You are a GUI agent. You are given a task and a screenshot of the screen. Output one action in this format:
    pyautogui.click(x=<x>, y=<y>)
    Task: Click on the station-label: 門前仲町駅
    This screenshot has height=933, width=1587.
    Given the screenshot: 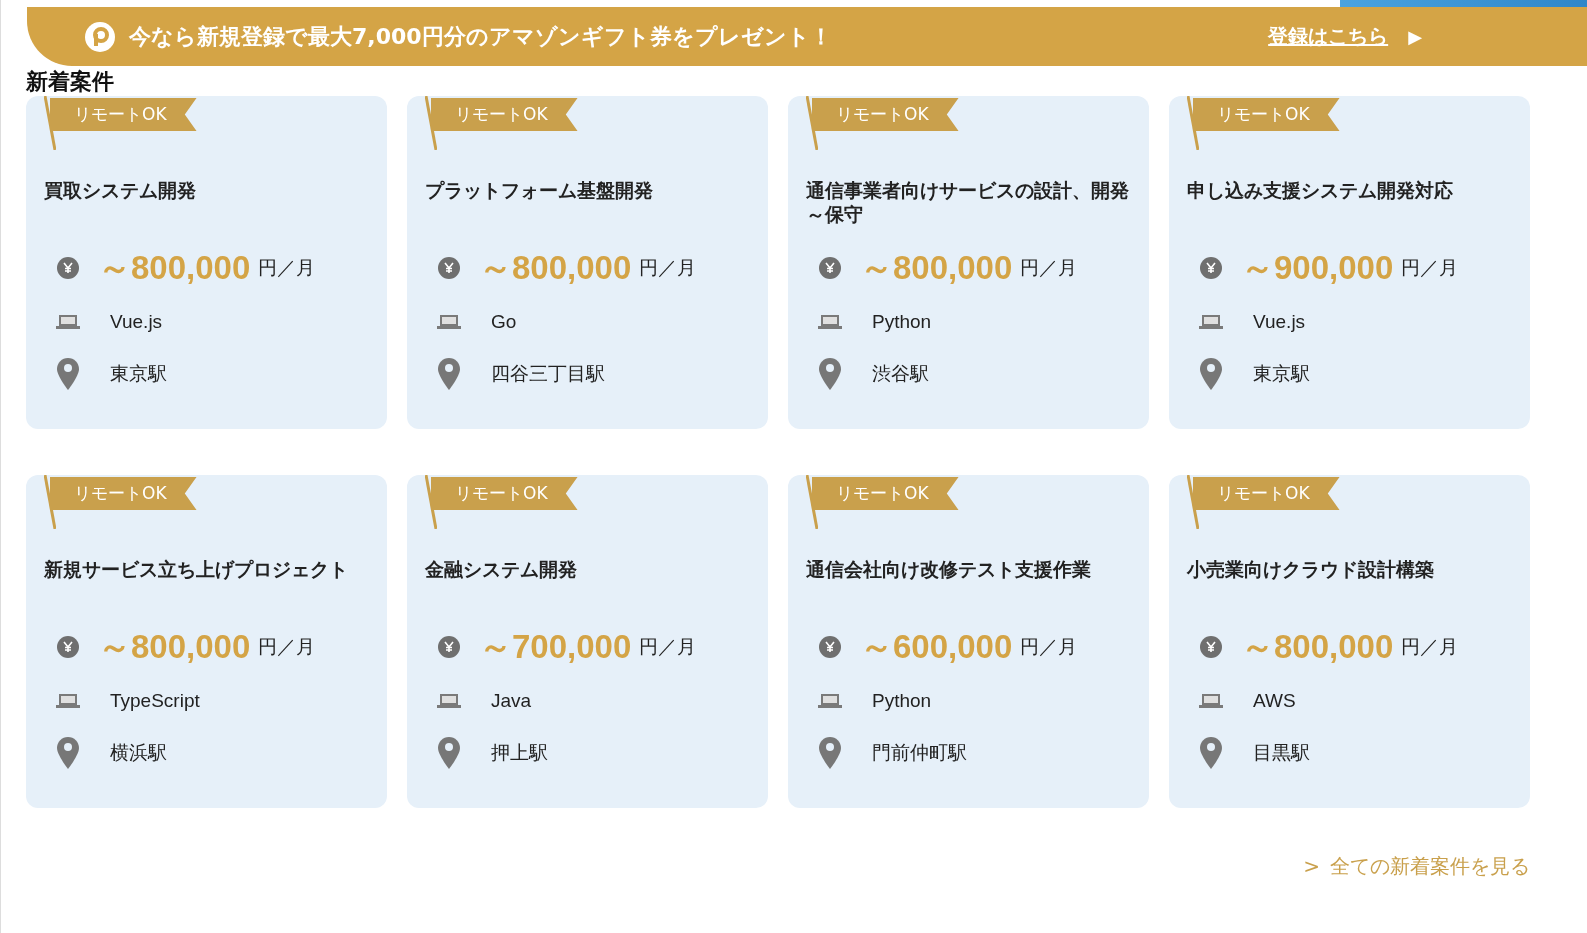 What is the action you would take?
    pyautogui.click(x=919, y=753)
    